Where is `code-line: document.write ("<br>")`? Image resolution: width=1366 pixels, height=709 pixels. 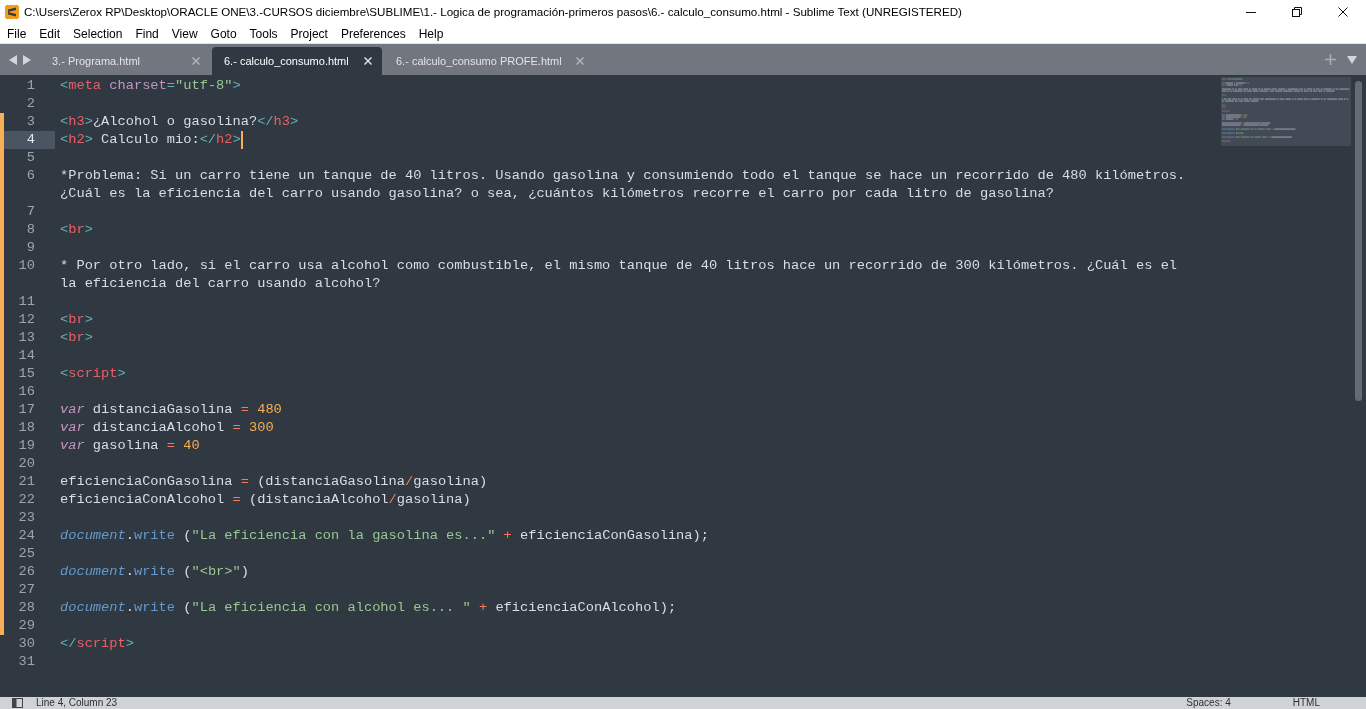
code-line: document.write ("<br>") is located at coordinates (154, 571).